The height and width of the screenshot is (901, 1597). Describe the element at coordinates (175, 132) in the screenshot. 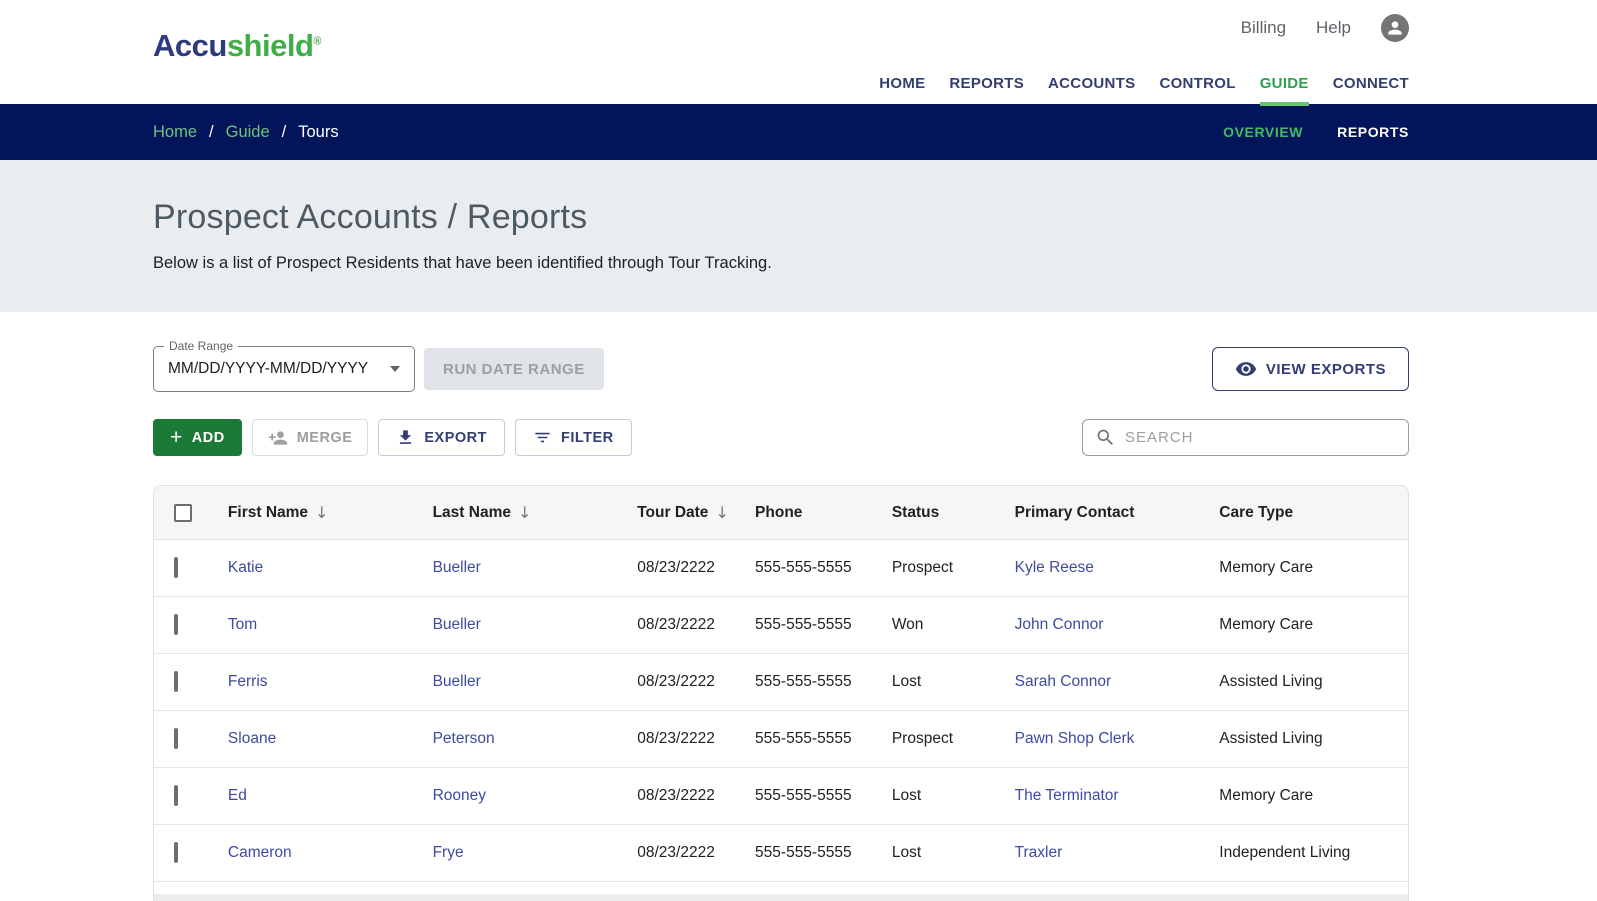

I see `breadcrumb-home: Home` at that location.